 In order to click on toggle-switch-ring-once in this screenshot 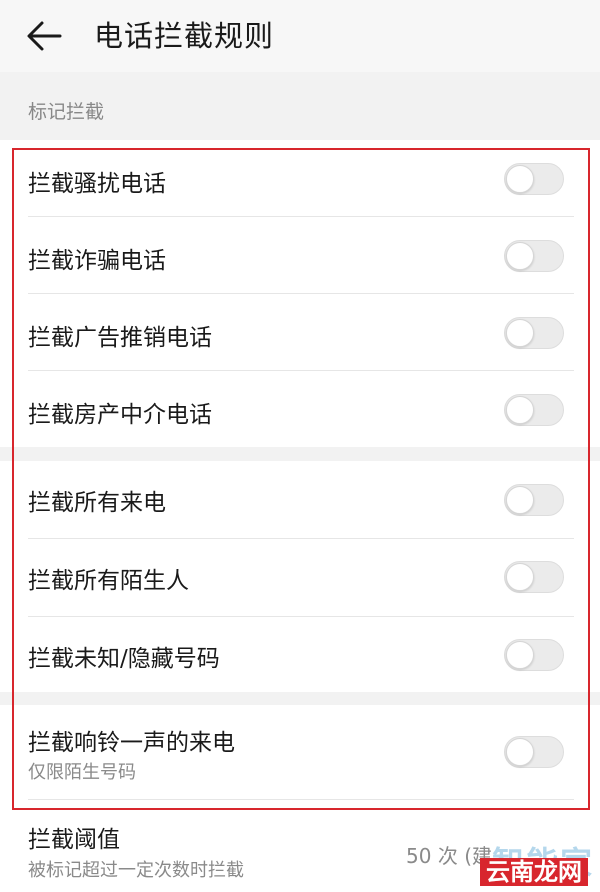, I will do `click(534, 752)`.